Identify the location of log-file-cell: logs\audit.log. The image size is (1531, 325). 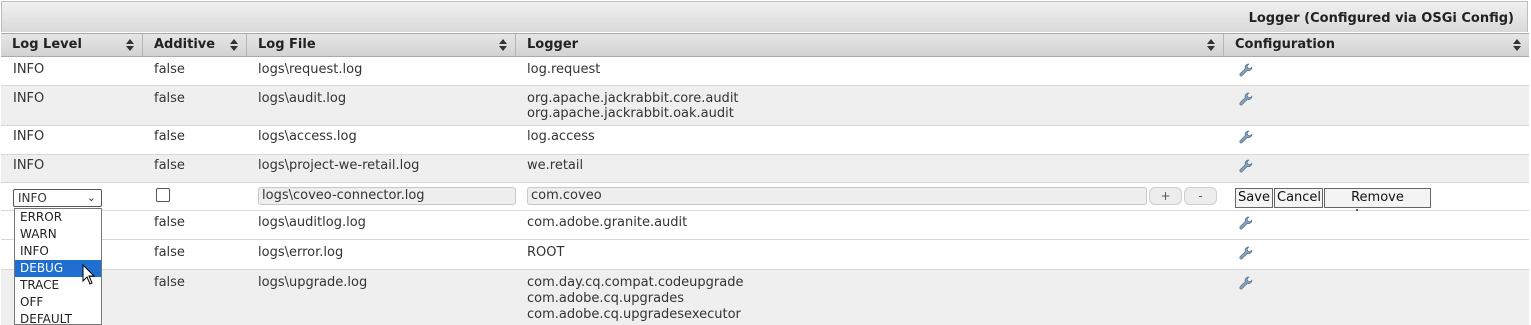
(302, 98).